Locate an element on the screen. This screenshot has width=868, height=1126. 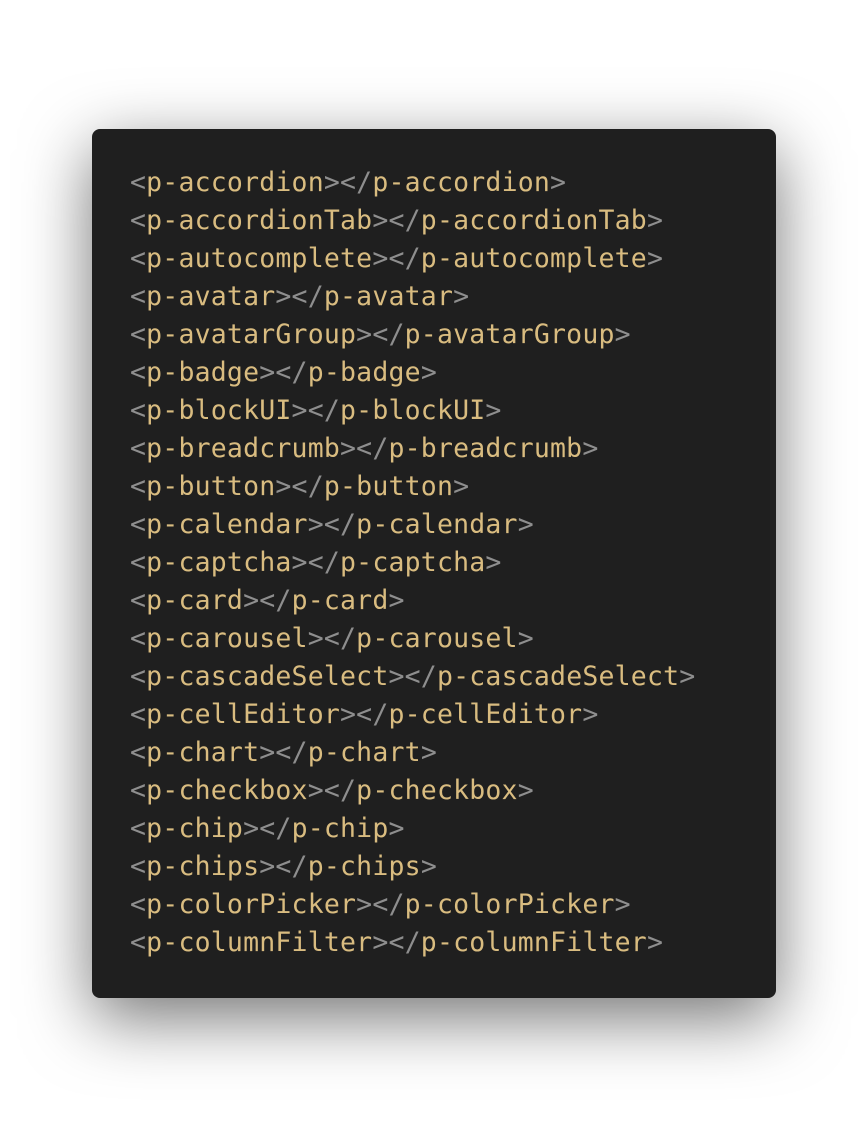
opening-tag-name: p-chips is located at coordinates (203, 866).